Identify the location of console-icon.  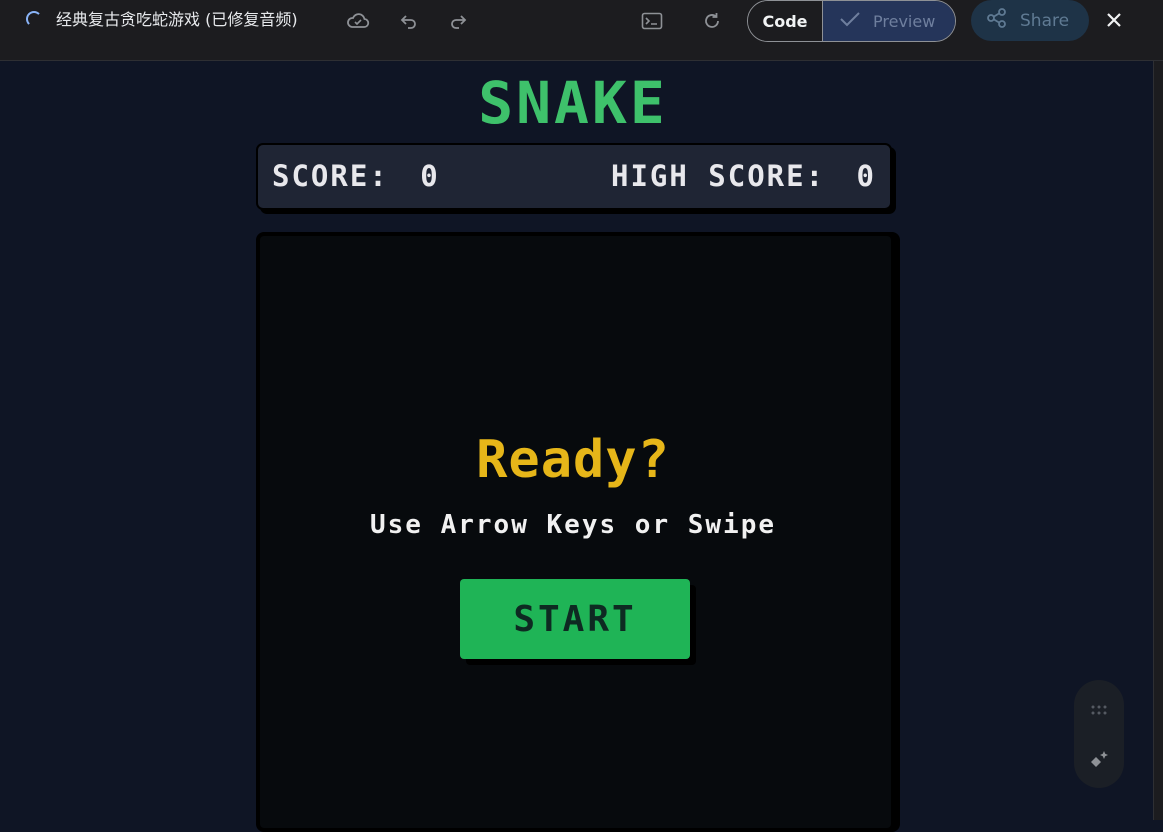
(652, 21).